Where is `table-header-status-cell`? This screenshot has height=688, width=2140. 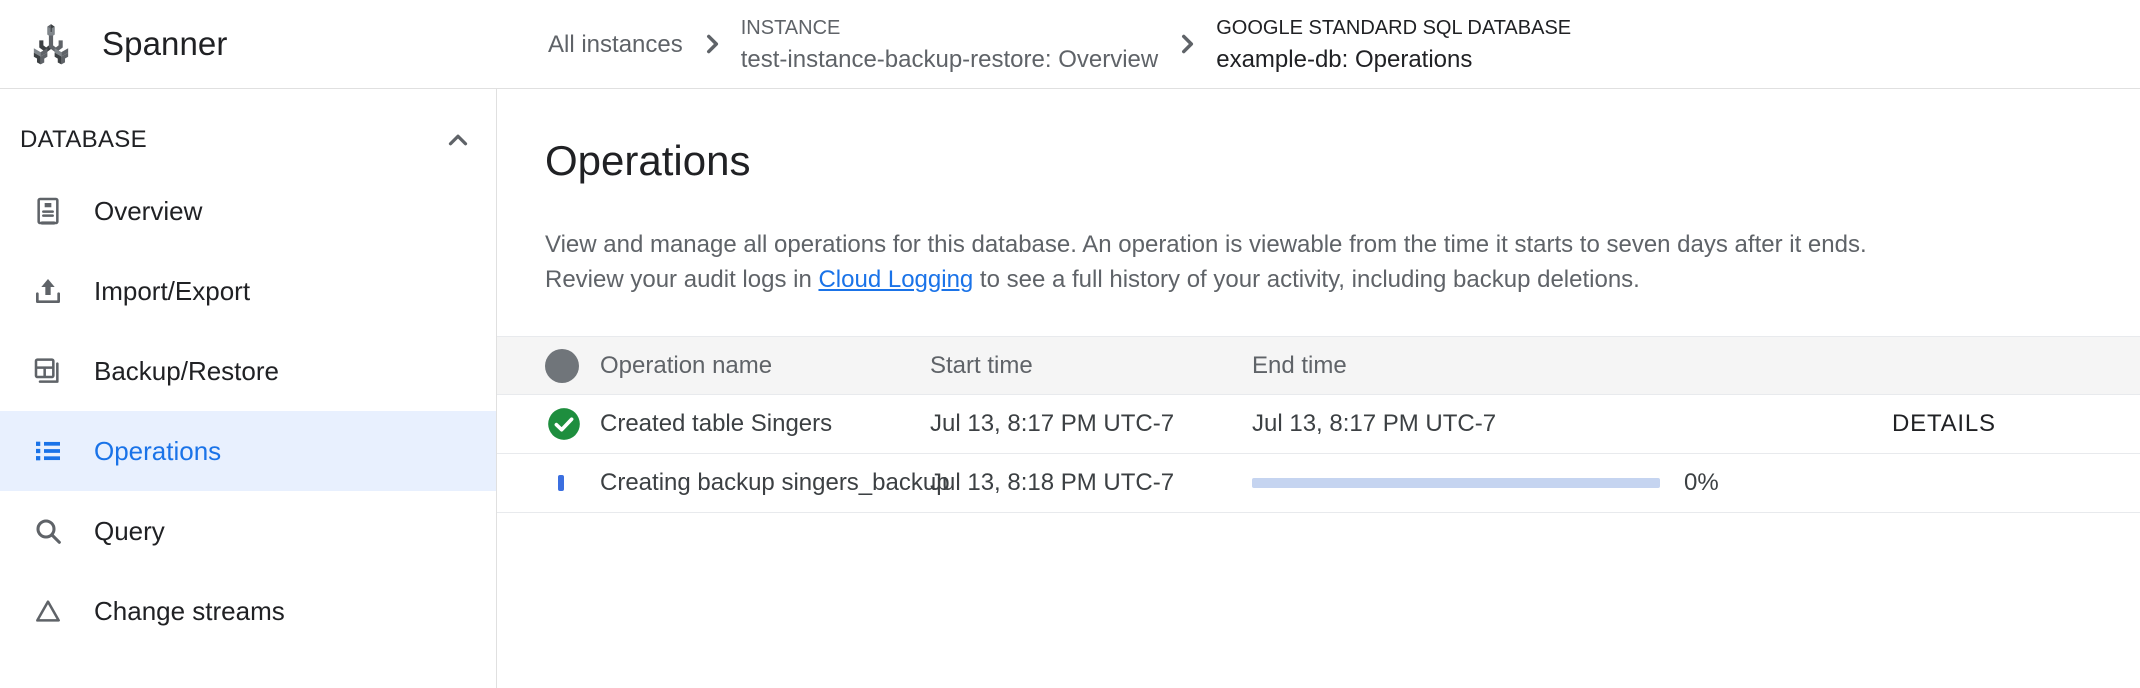
table-header-status-cell is located at coordinates (572, 365).